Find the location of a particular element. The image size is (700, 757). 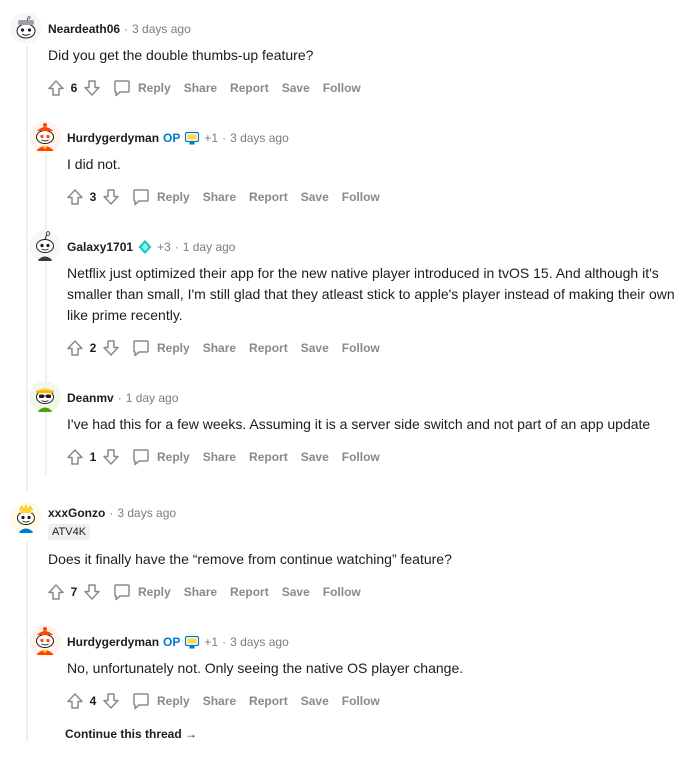

award-count: +3 is located at coordinates (164, 247).